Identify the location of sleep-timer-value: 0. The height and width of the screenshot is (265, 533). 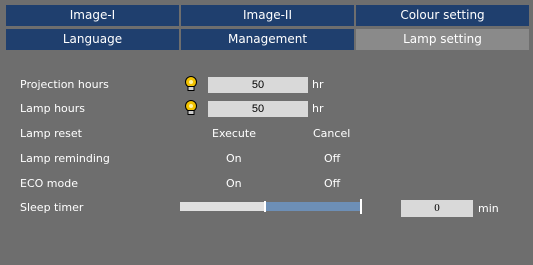
(437, 208).